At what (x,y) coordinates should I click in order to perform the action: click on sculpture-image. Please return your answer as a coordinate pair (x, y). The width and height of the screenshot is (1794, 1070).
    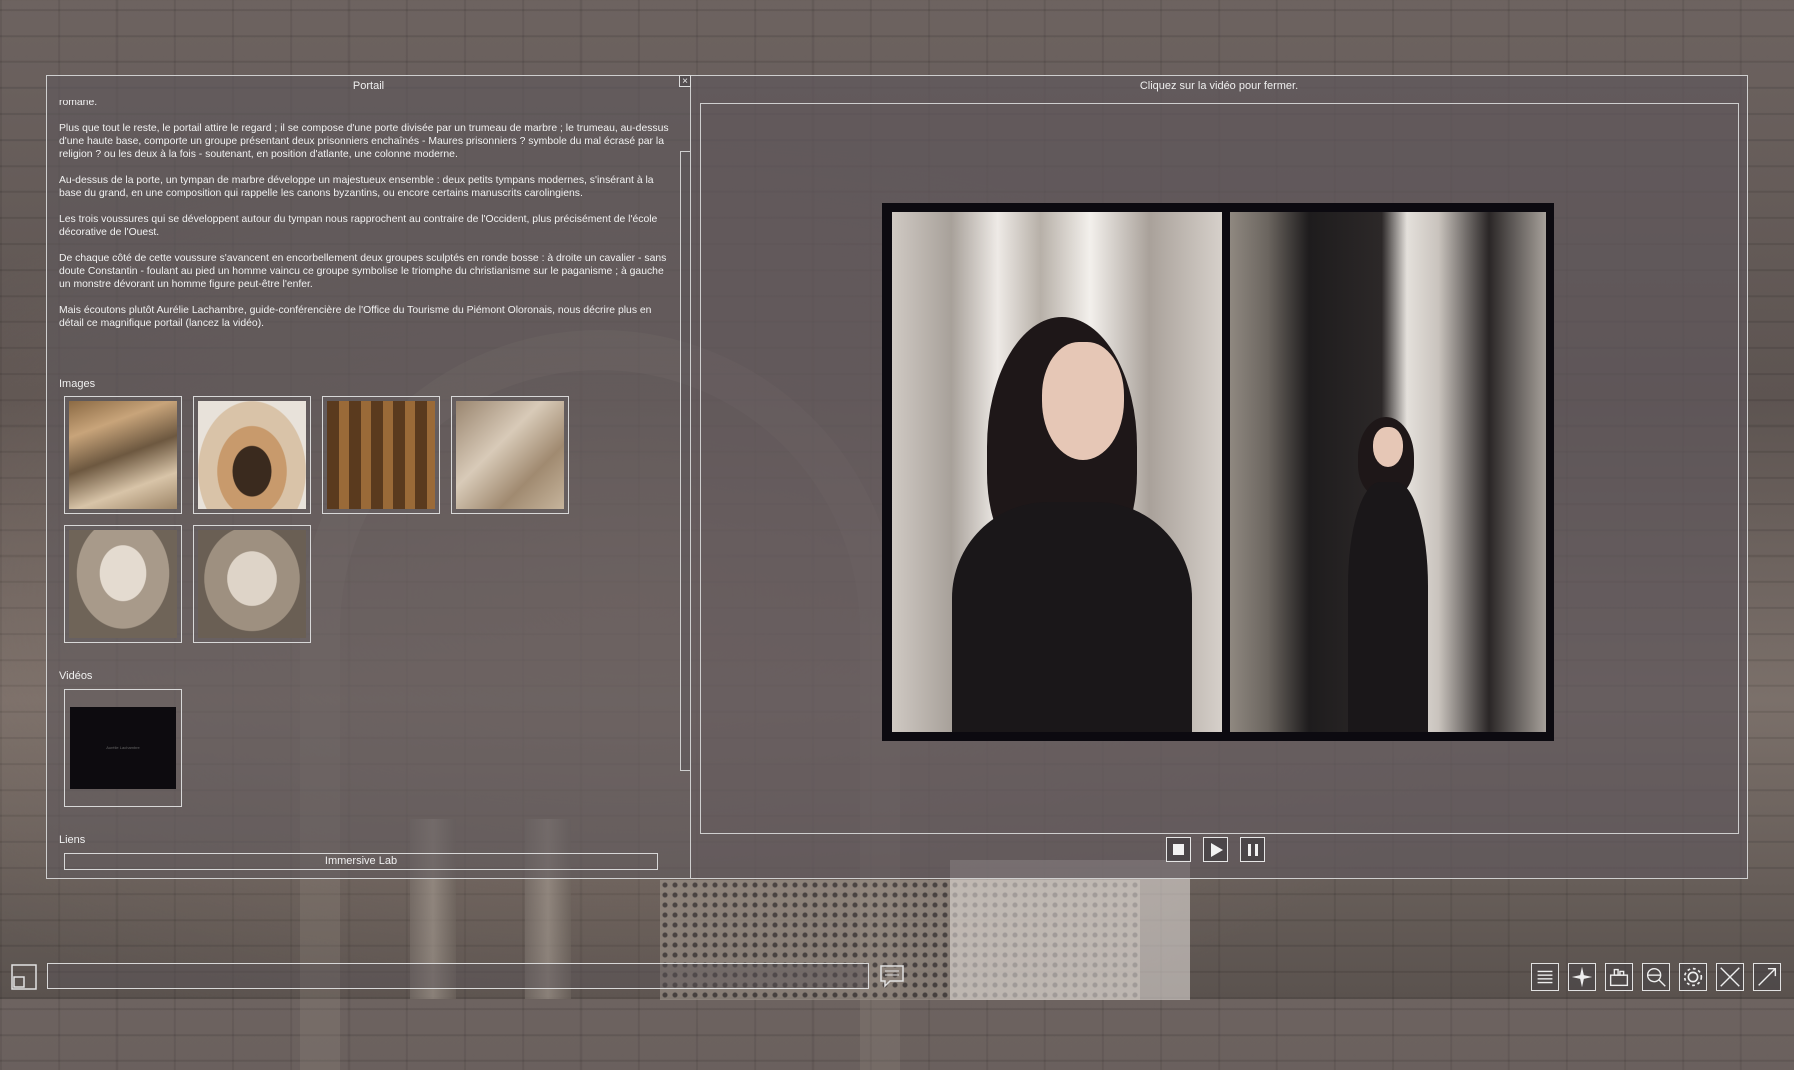
    Looking at the image, I should click on (123, 455).